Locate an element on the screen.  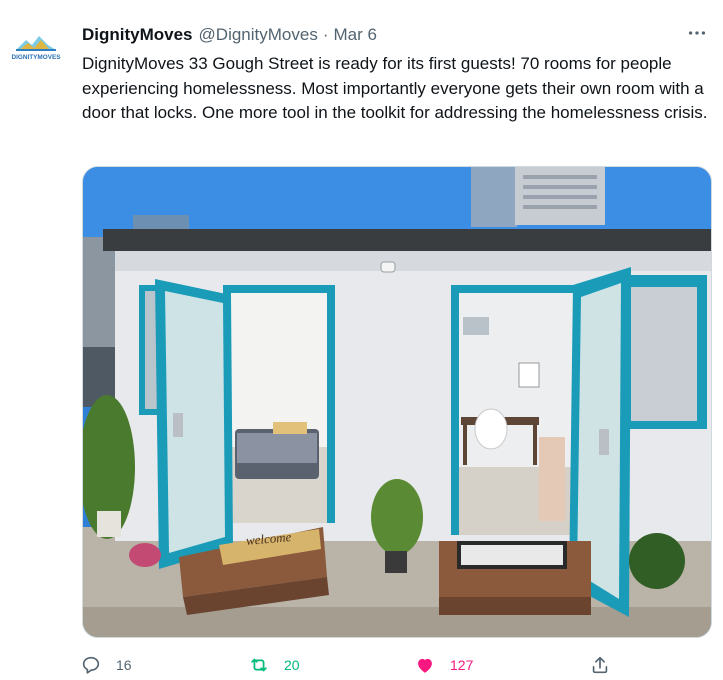
avatar: DIGNITYMOVES is located at coordinates (36, 54).